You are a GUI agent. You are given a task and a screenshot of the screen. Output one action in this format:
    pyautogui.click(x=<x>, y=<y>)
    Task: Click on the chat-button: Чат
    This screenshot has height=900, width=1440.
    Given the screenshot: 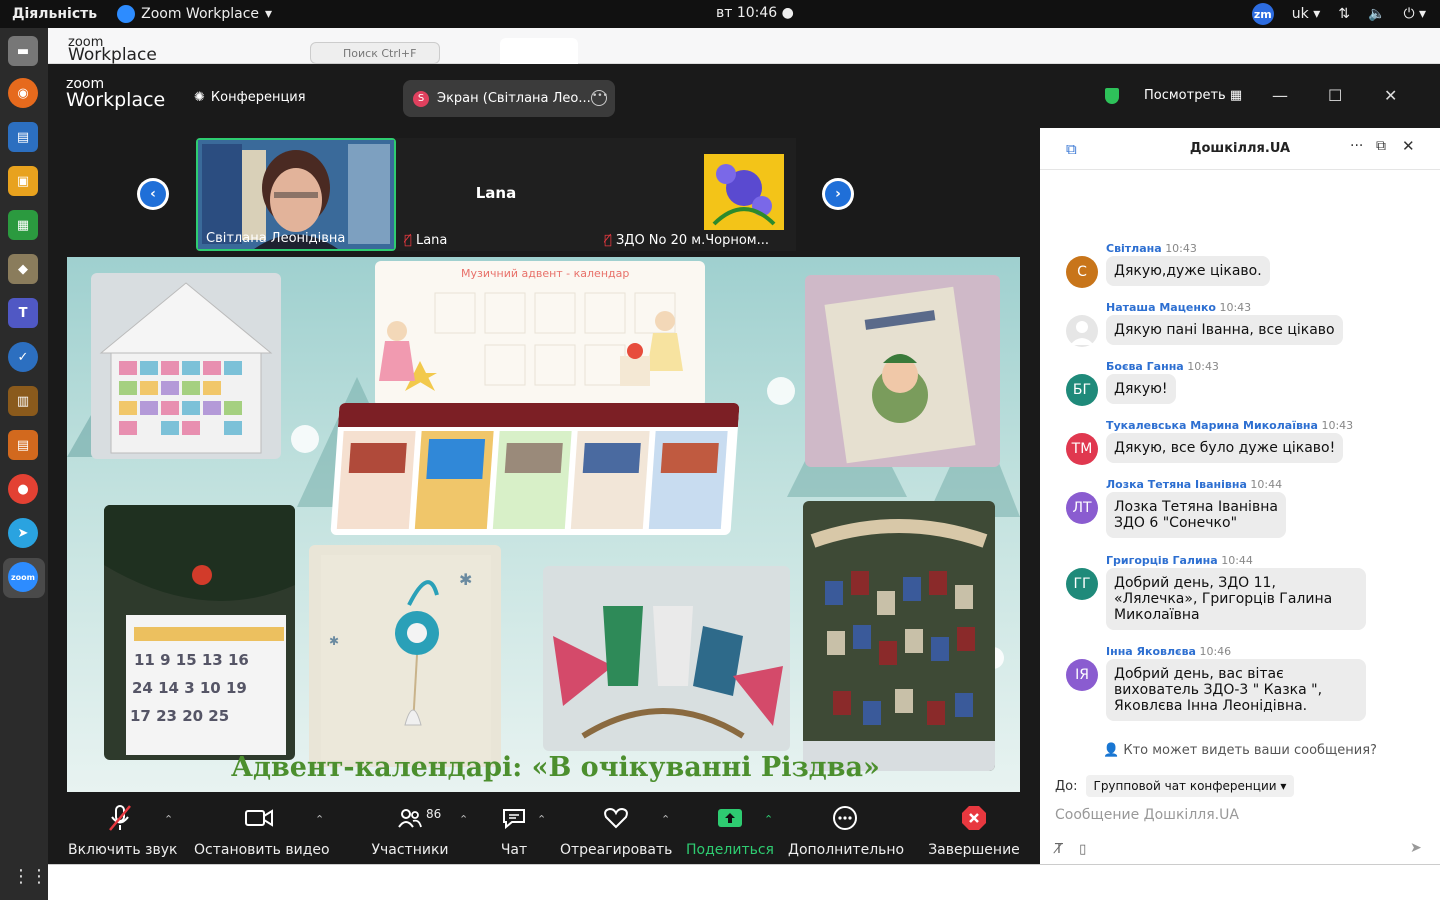 What is the action you would take?
    pyautogui.click(x=514, y=828)
    